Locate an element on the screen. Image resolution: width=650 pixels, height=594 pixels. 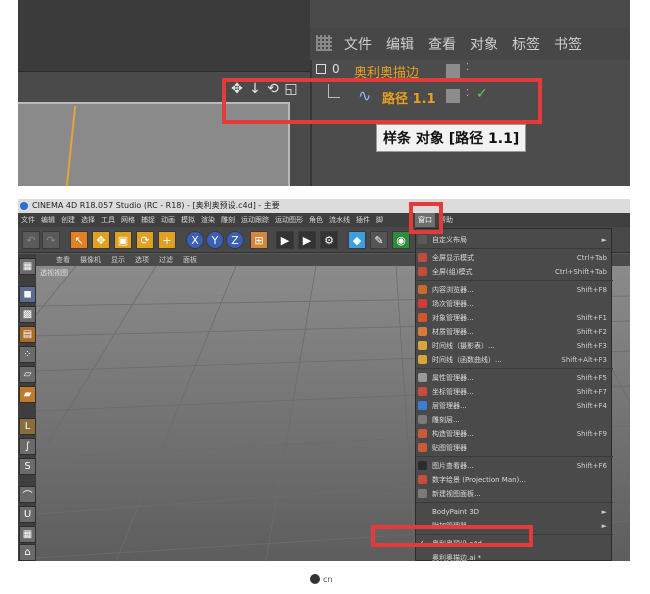
viewport-label: 透视视图 is located at coordinates (54, 273).